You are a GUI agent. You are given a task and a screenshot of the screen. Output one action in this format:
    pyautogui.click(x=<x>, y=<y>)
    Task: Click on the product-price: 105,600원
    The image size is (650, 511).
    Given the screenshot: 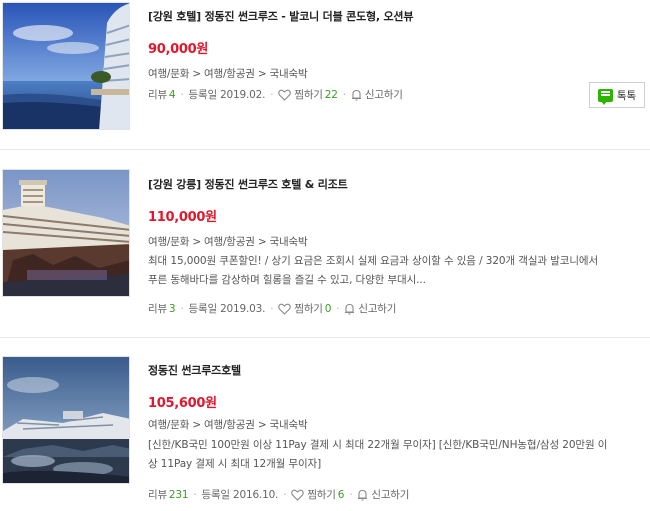 What is the action you would take?
    pyautogui.click(x=182, y=403)
    